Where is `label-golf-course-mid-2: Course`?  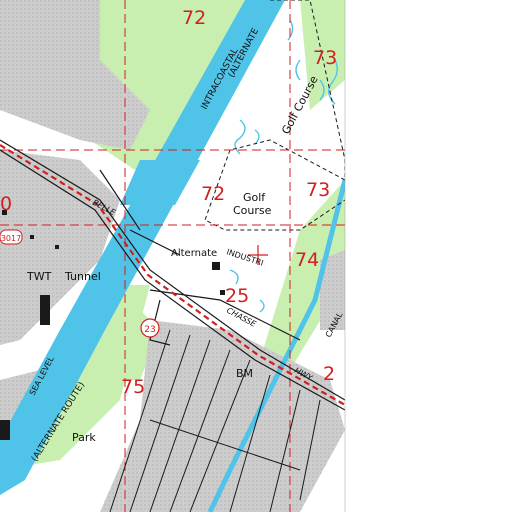 label-golf-course-mid-2: Course is located at coordinates (252, 210).